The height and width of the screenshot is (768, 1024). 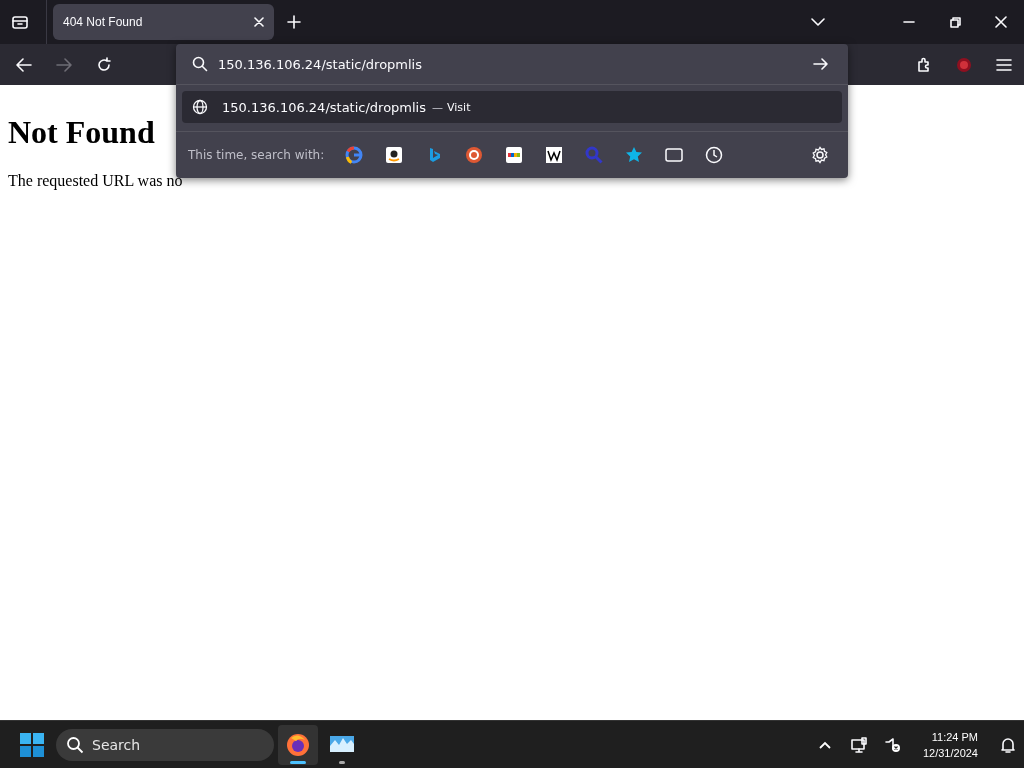 I want to click on minimize-icon, so click(x=909, y=22).